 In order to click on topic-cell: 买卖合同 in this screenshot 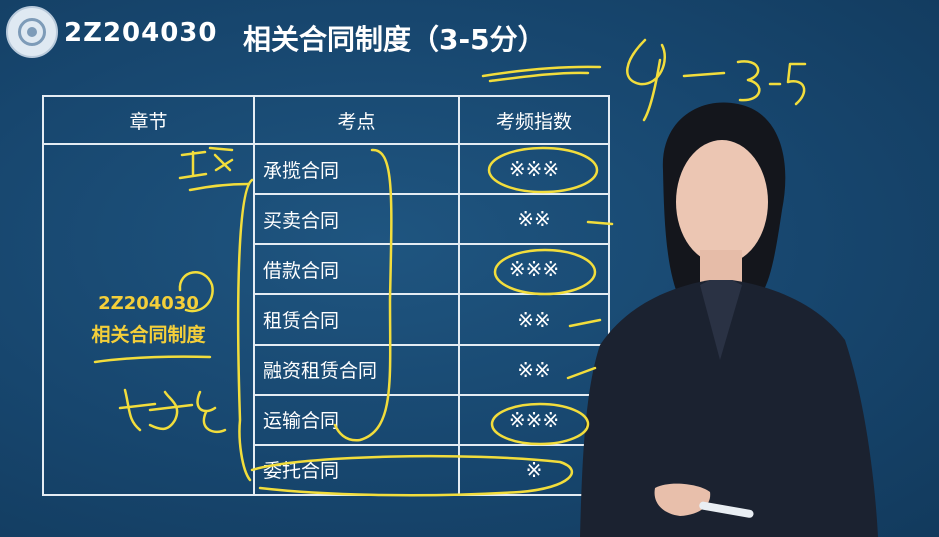, I will do `click(356, 219)`.